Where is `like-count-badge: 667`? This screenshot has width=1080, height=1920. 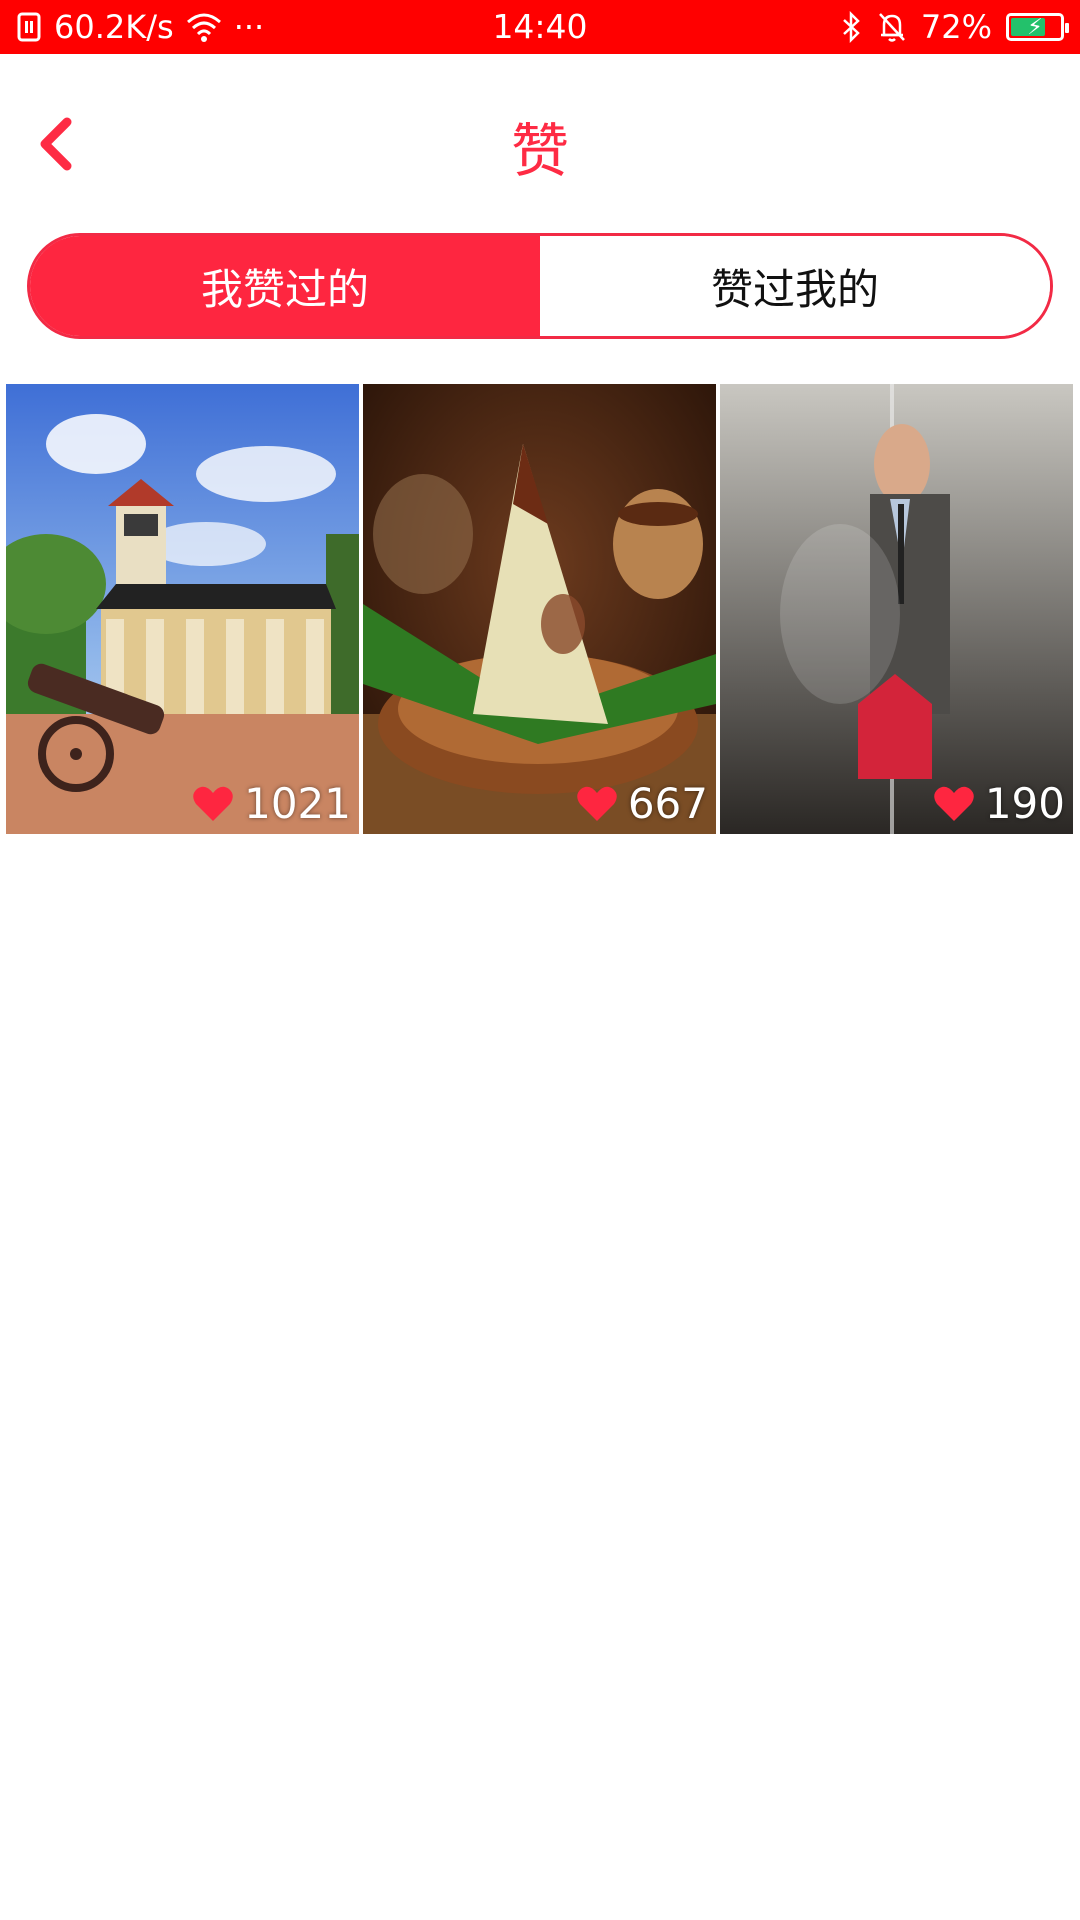 like-count-badge: 667 is located at coordinates (642, 803).